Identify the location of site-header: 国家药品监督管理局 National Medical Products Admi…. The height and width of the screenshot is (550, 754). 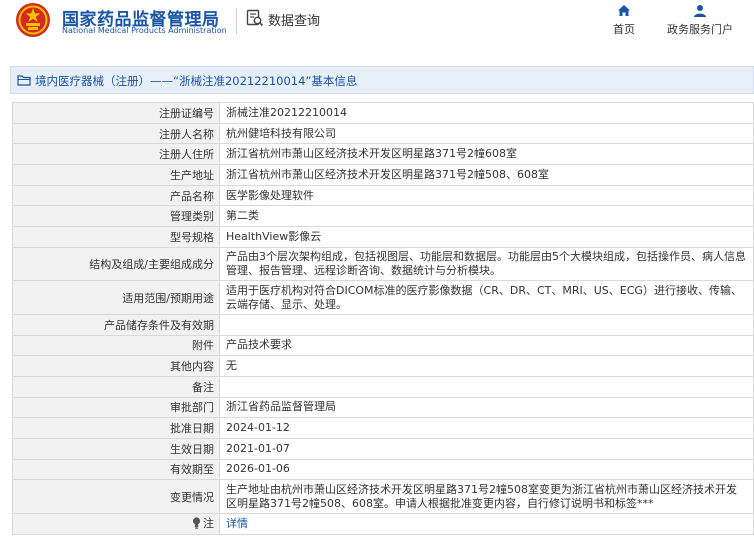
(377, 31).